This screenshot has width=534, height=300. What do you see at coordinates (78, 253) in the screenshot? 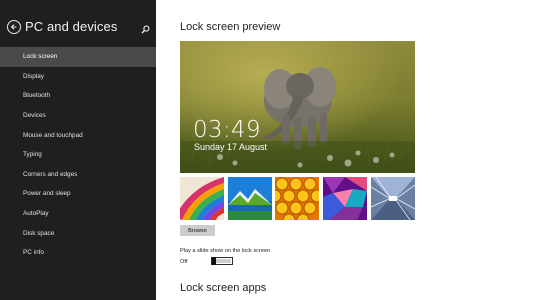
I see `sidebar-item-pc-info: PC info` at bounding box center [78, 253].